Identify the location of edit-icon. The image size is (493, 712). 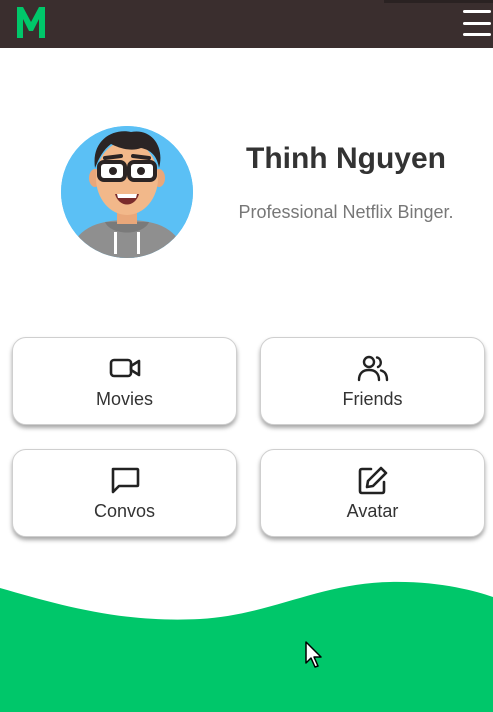
(372, 480).